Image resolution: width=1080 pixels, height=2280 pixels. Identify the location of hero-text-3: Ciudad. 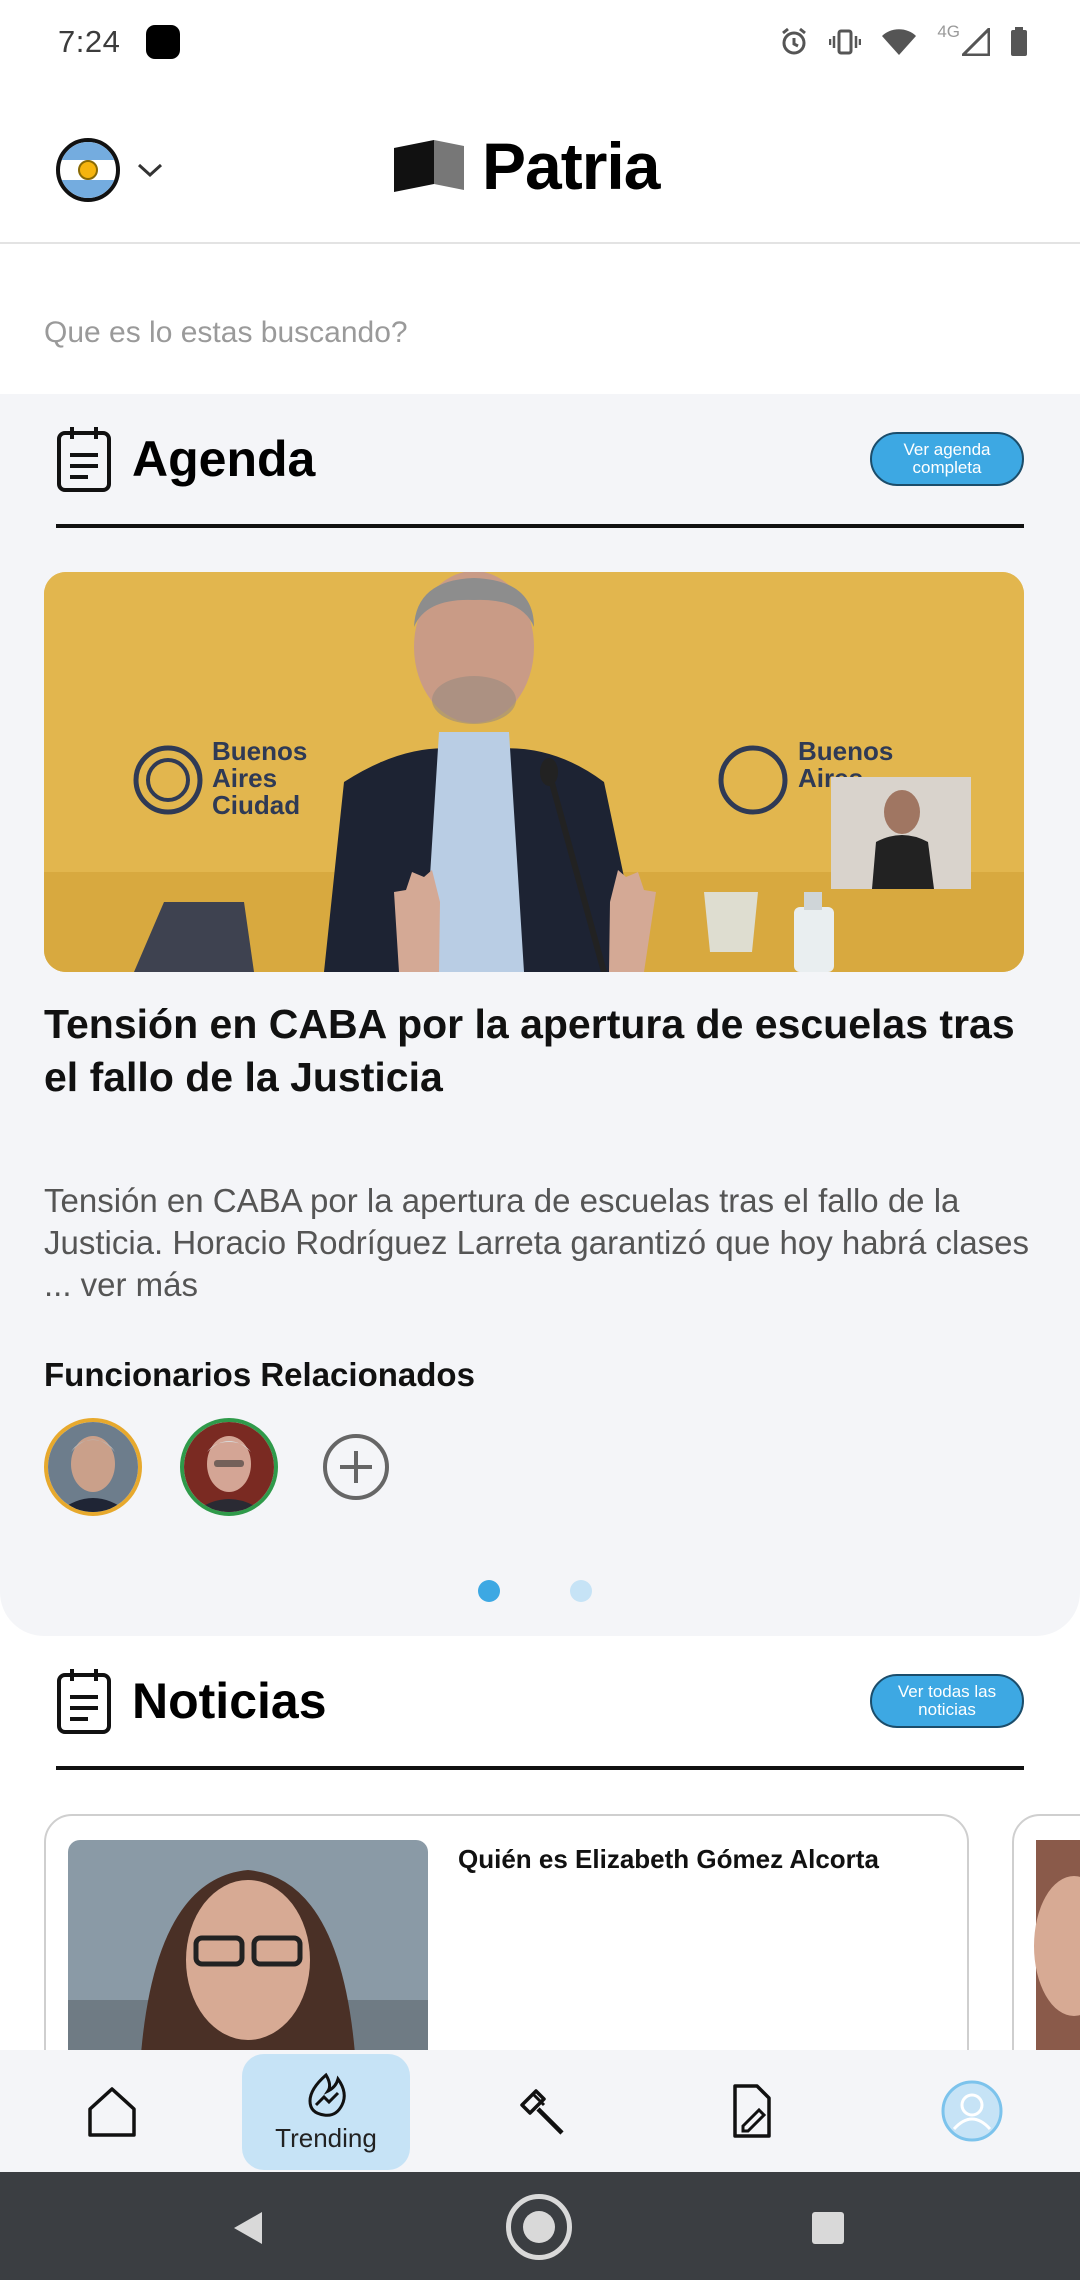
(256, 805).